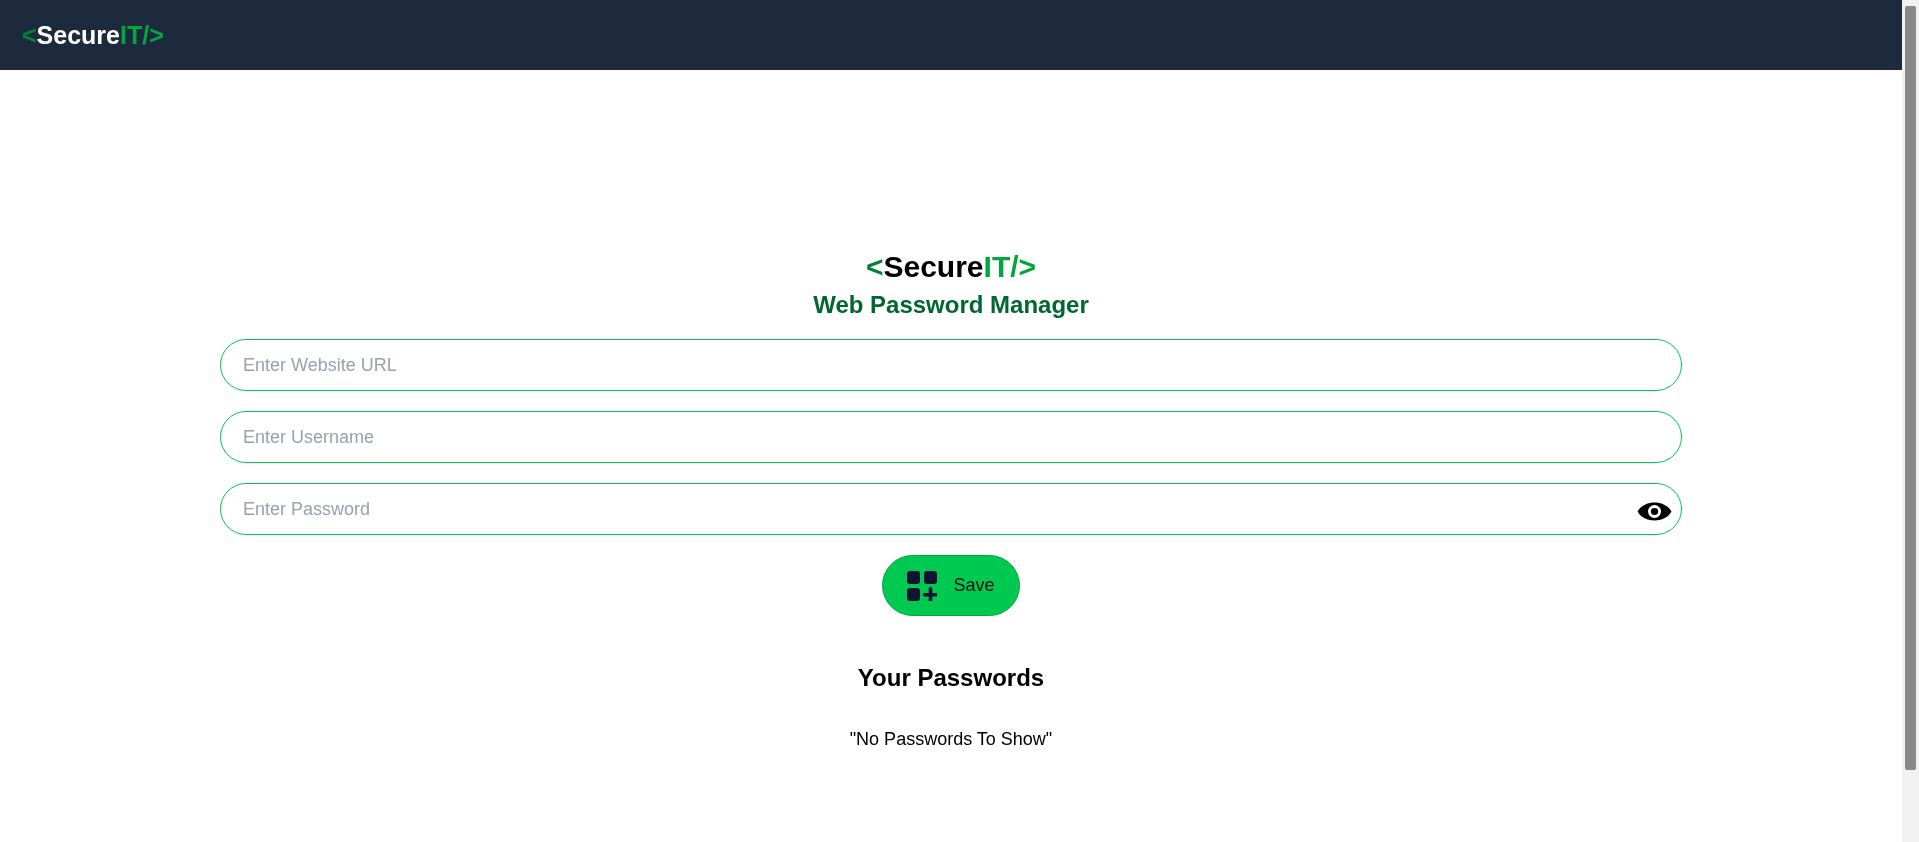 The image size is (1919, 842). I want to click on add-grid-icon, so click(922, 585).